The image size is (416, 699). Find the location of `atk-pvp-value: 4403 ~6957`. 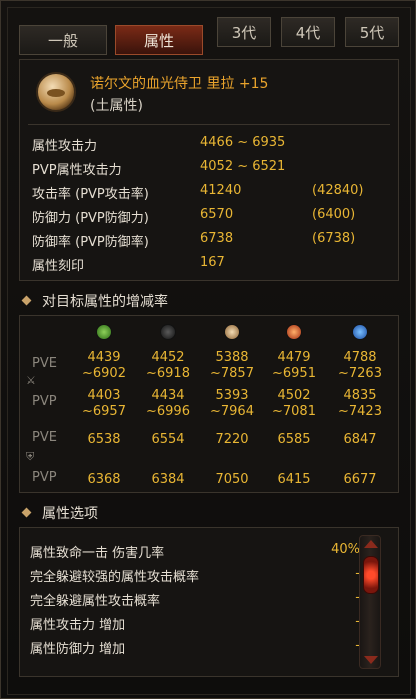

atk-pvp-value: 4403 ~6957 is located at coordinates (104, 403).